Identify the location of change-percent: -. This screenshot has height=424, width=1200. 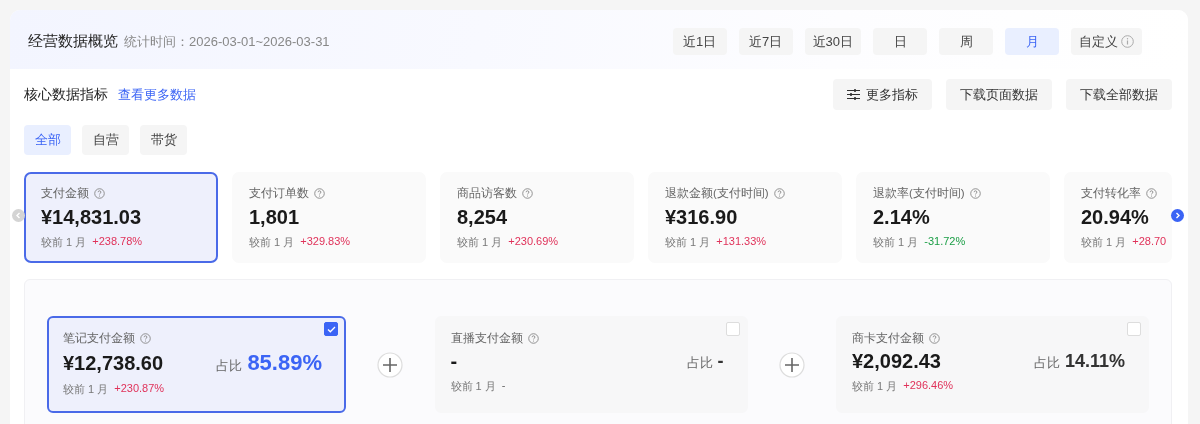
(503, 386).